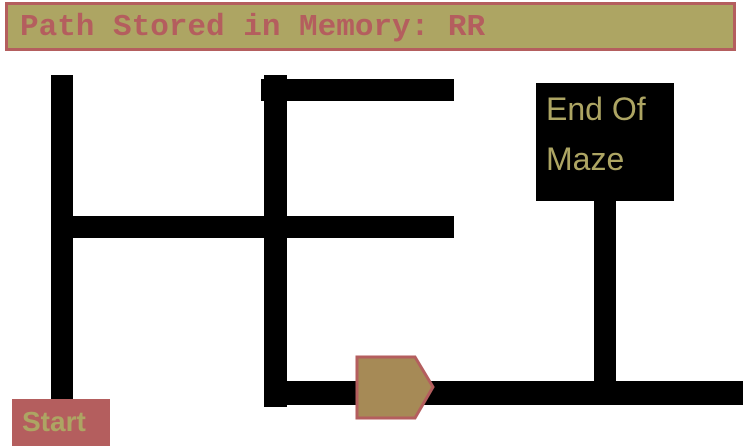 The height and width of the screenshot is (446, 743). I want to click on end-label-line2: Maze, so click(585, 159).